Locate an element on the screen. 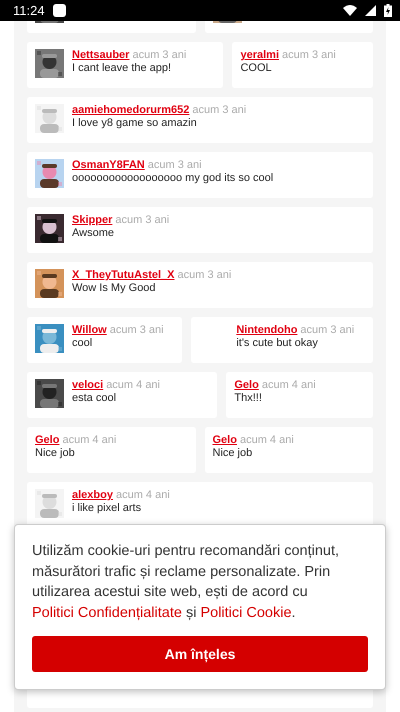 The image size is (400, 712). username-link: aamiehomedorurm652 is located at coordinates (131, 110).